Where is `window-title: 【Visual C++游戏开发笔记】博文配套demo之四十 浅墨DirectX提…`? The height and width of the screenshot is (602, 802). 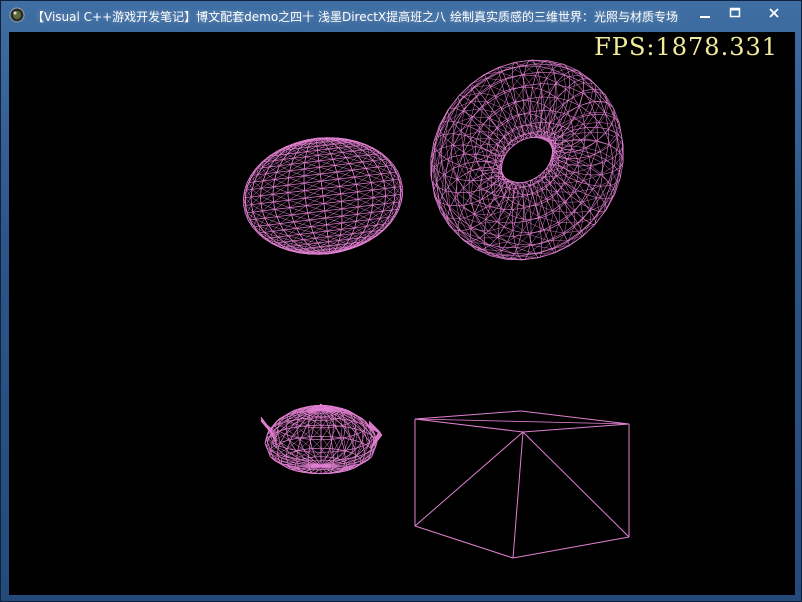 window-title: 【Visual C++游戏开发笔记】博文配套demo之四十 浅墨DirectX提… is located at coordinates (355, 17).